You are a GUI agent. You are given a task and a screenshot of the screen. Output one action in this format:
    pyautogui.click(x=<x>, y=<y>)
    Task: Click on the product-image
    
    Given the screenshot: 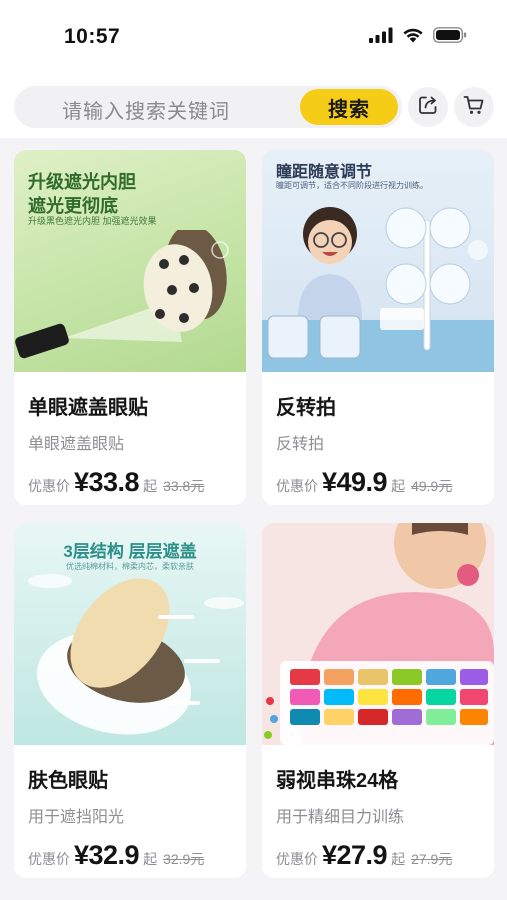 What is the action you would take?
    pyautogui.click(x=378, y=634)
    